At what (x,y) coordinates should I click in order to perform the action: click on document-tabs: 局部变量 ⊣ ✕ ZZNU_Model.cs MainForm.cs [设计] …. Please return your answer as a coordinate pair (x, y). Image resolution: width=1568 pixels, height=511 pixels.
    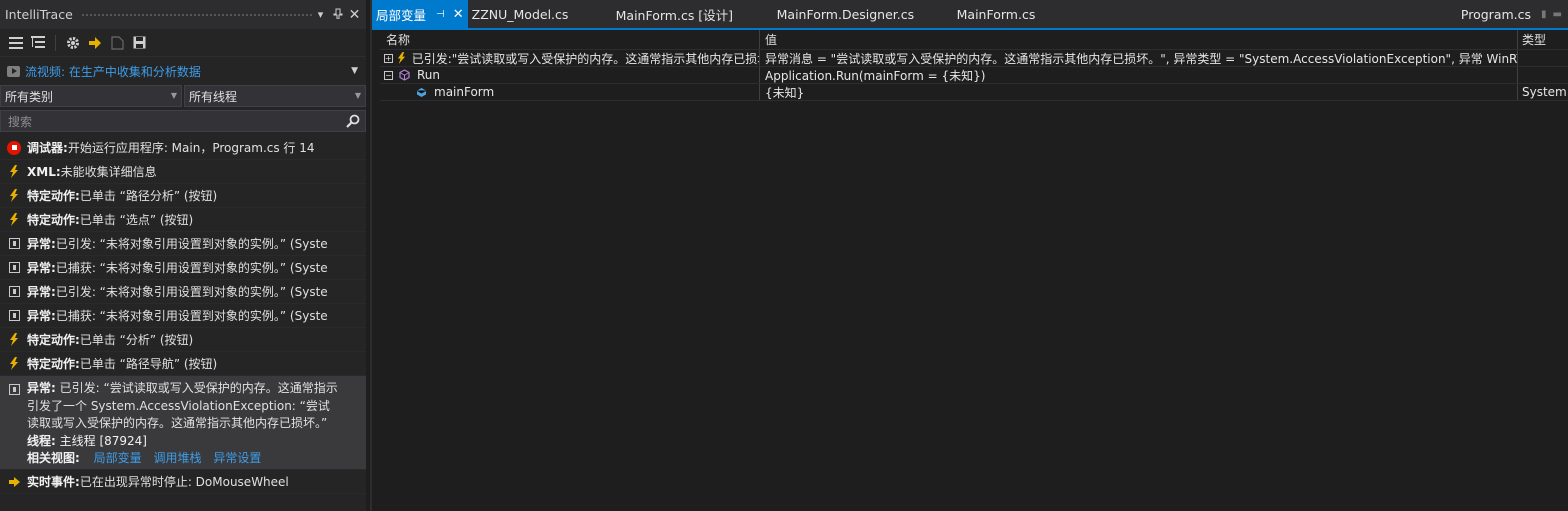
    Looking at the image, I should click on (970, 15).